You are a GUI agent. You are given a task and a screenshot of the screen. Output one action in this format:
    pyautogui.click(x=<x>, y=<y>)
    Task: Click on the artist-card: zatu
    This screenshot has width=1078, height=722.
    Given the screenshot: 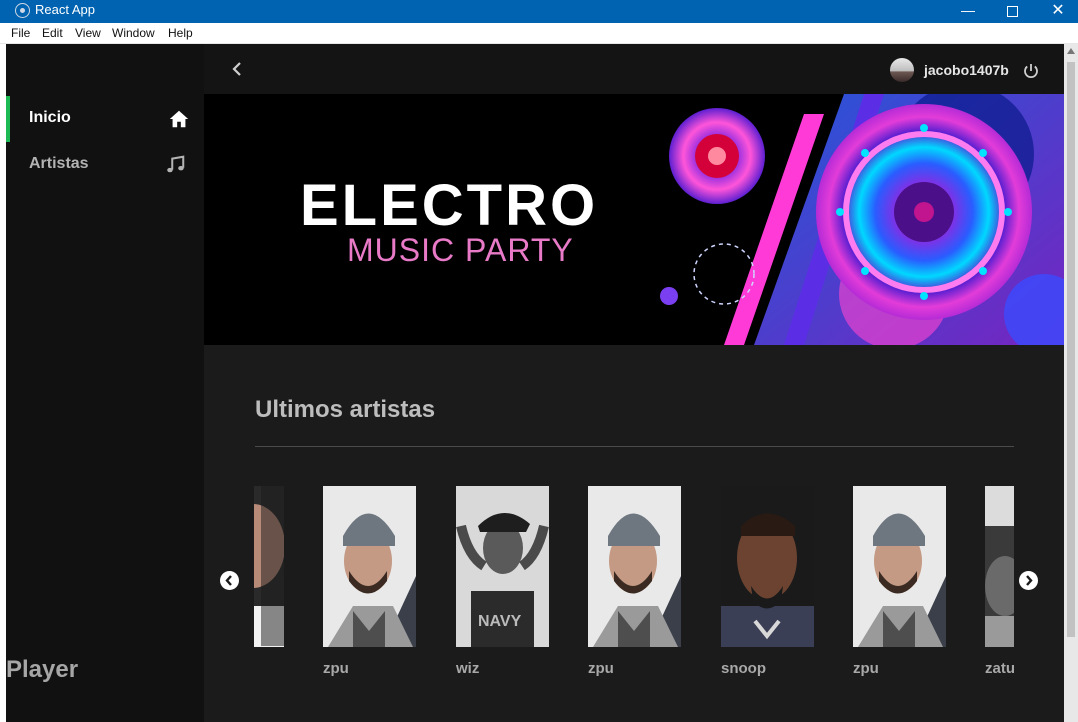 What is the action you would take?
    pyautogui.click(x=999, y=581)
    